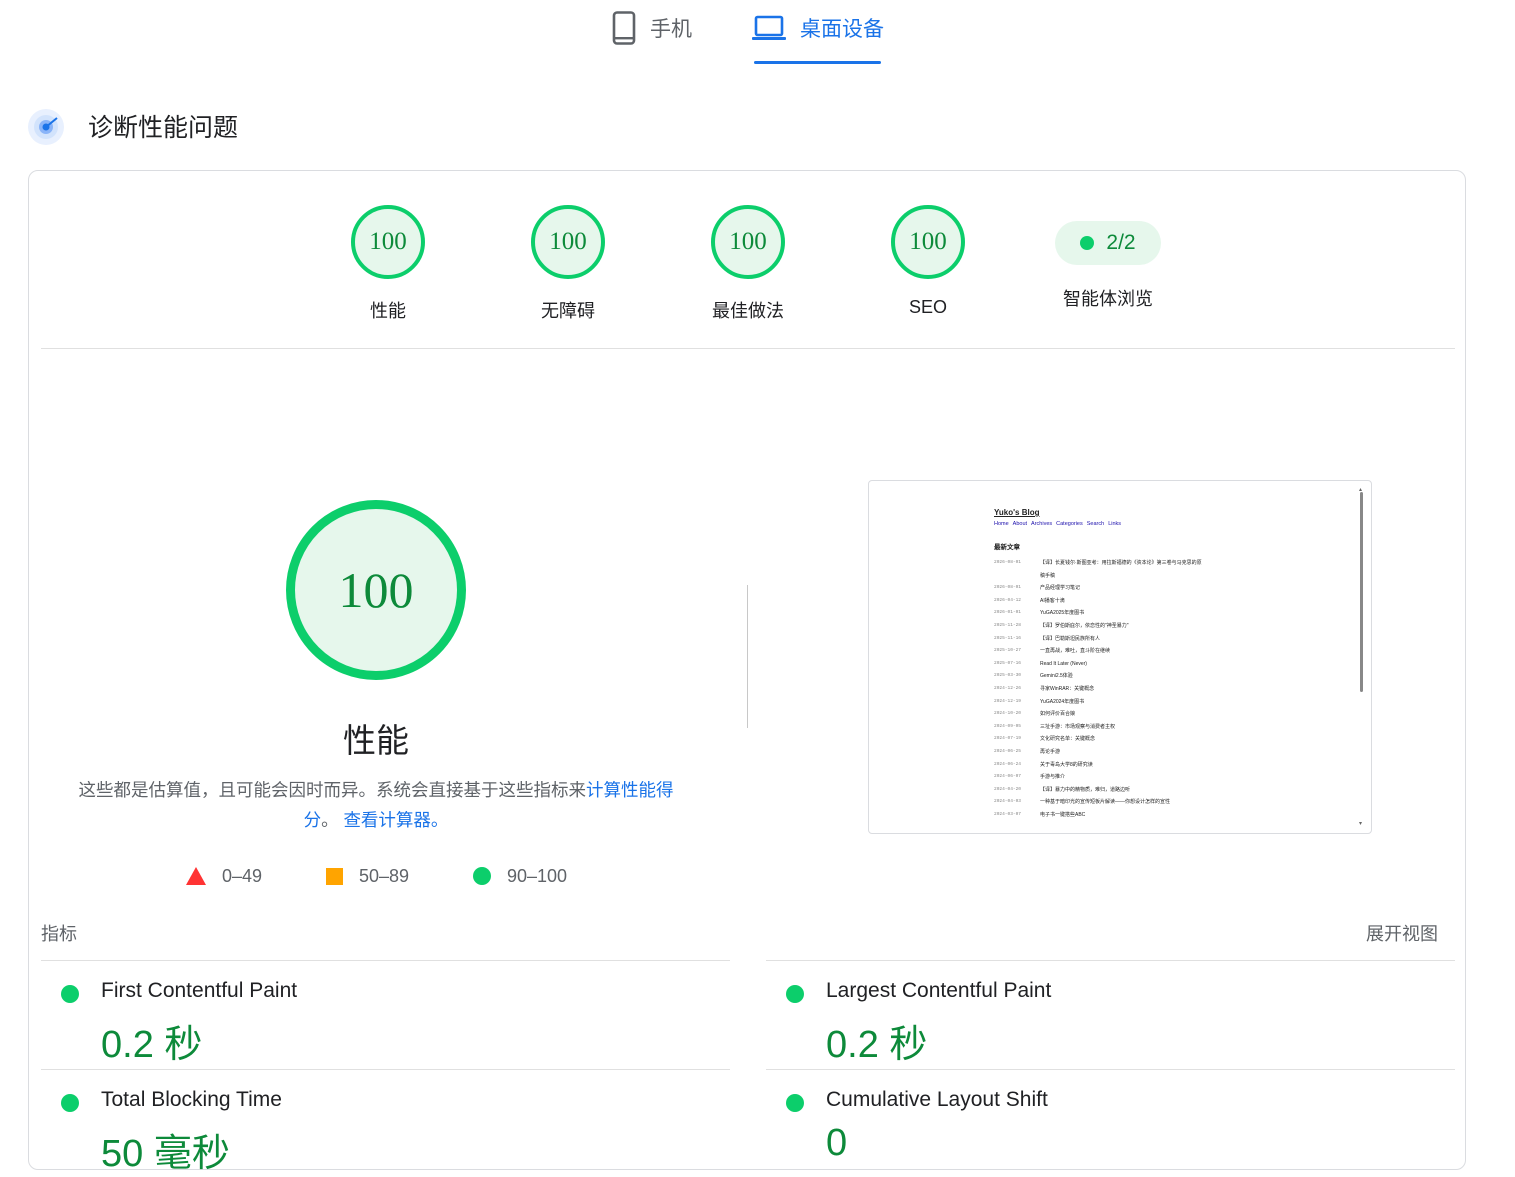 This screenshot has height=1177, width=1515. What do you see at coordinates (395, 820) in the screenshot?
I see `calculator-link: 查看计算器。` at bounding box center [395, 820].